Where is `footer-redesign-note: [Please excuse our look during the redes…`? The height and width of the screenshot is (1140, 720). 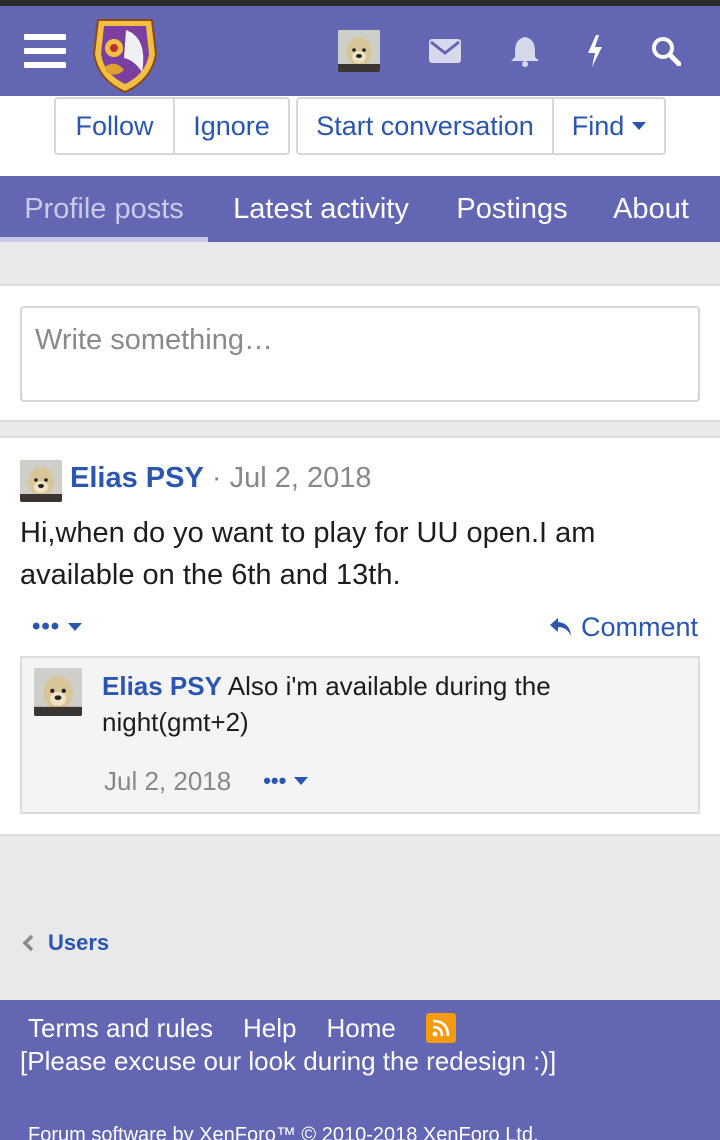 footer-redesign-note: [Please excuse our look during the redes… is located at coordinates (288, 1061).